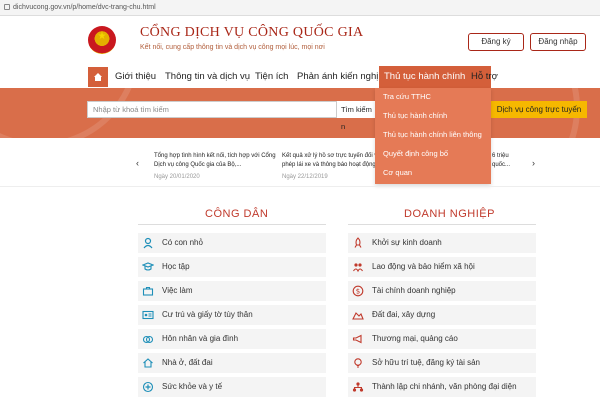 This screenshot has width=600, height=400. Describe the element at coordinates (148, 315) in the screenshot. I see `id-card-icon` at that location.